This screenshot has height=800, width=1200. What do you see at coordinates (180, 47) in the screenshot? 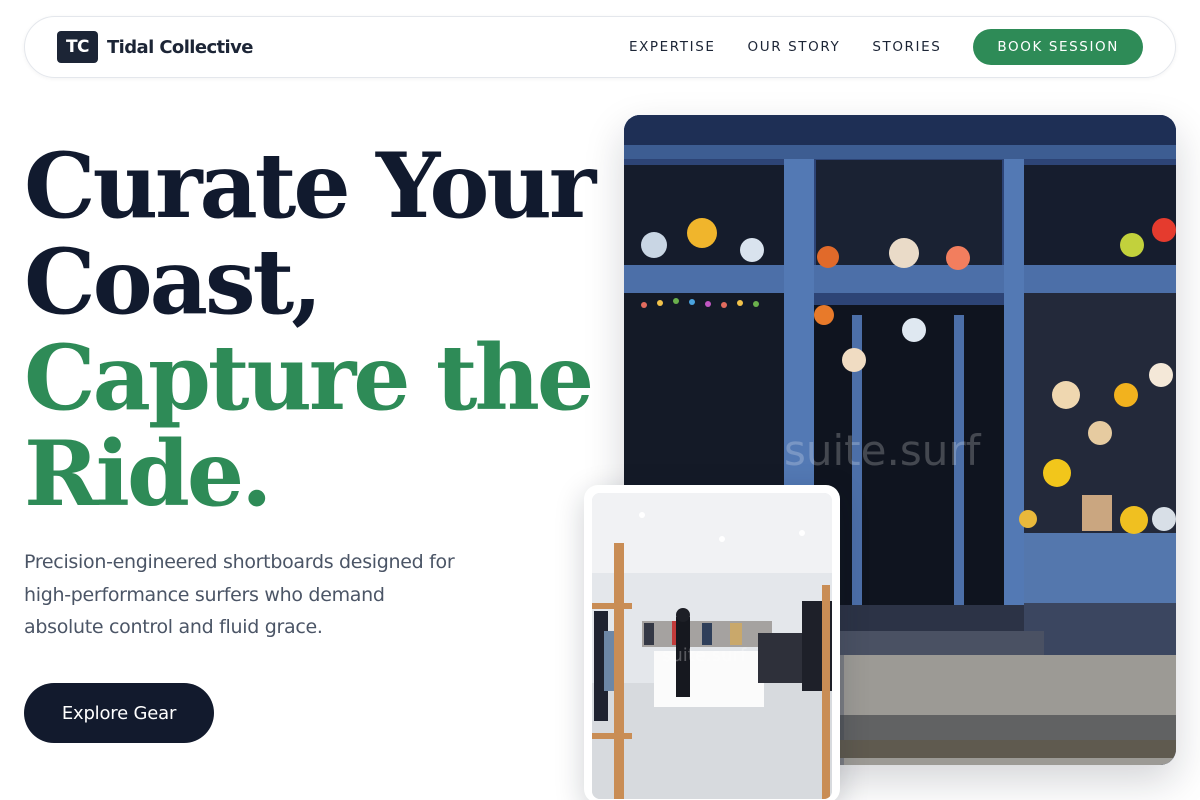
I see `brand-name: Tidal Collective` at bounding box center [180, 47].